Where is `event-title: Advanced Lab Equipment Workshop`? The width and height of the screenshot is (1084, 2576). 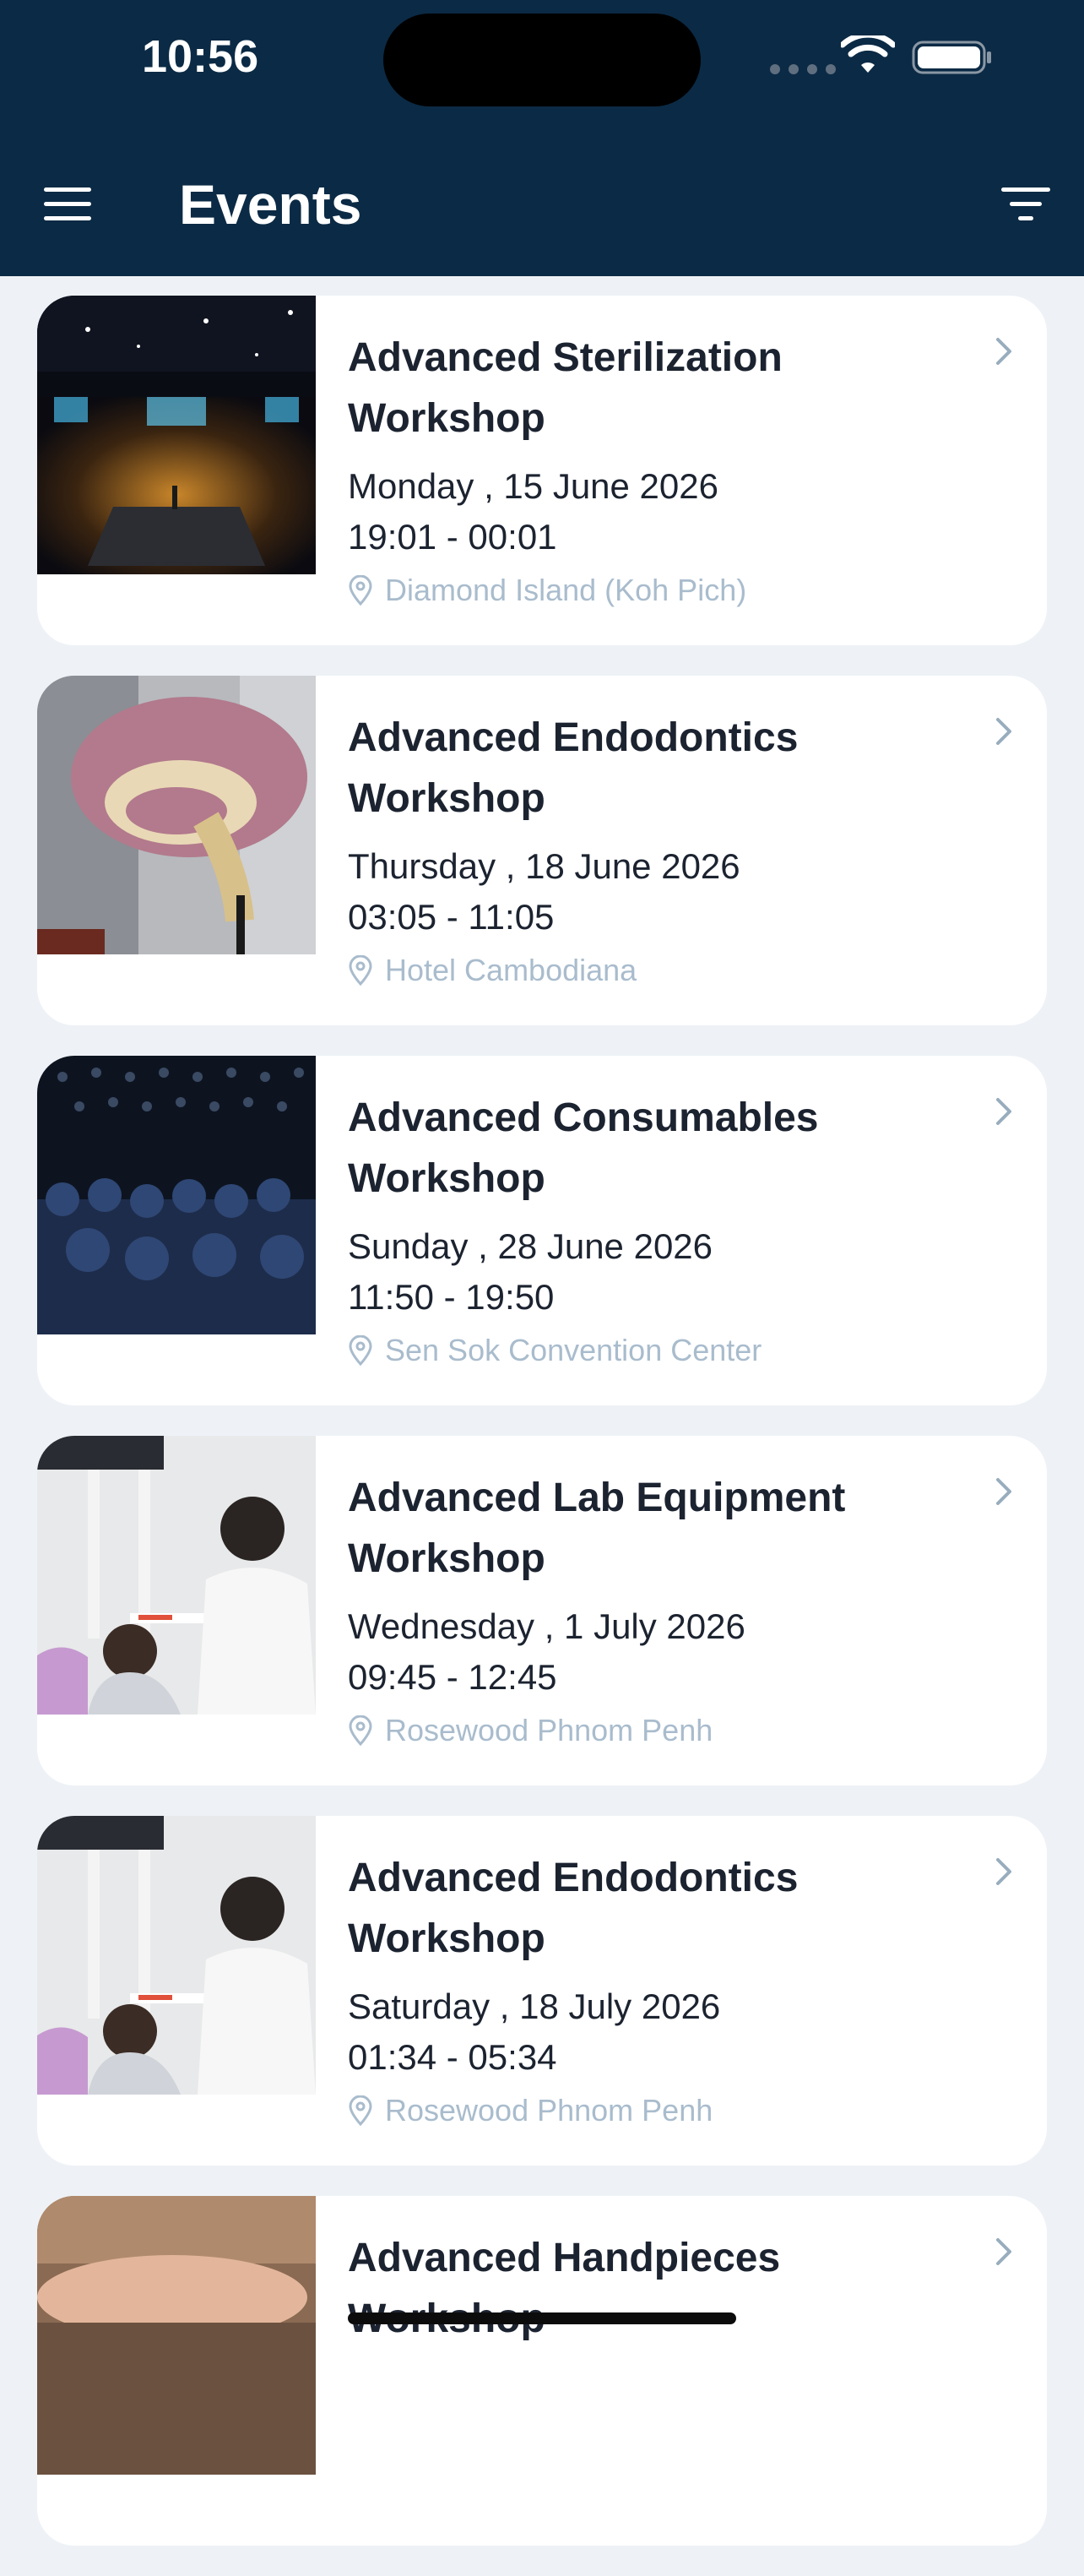 event-title: Advanced Lab Equipment Workshop is located at coordinates (597, 1528).